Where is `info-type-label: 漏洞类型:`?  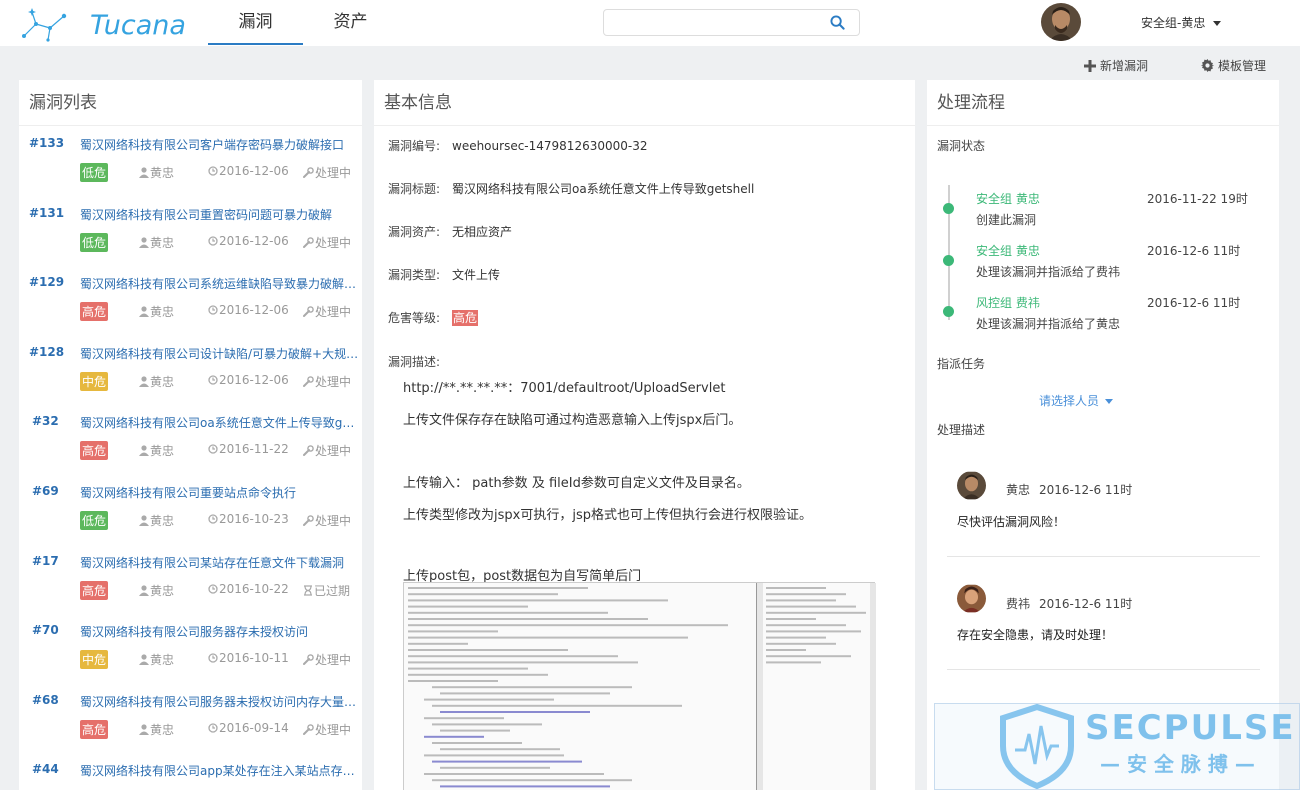 info-type-label: 漏洞类型: is located at coordinates (414, 275).